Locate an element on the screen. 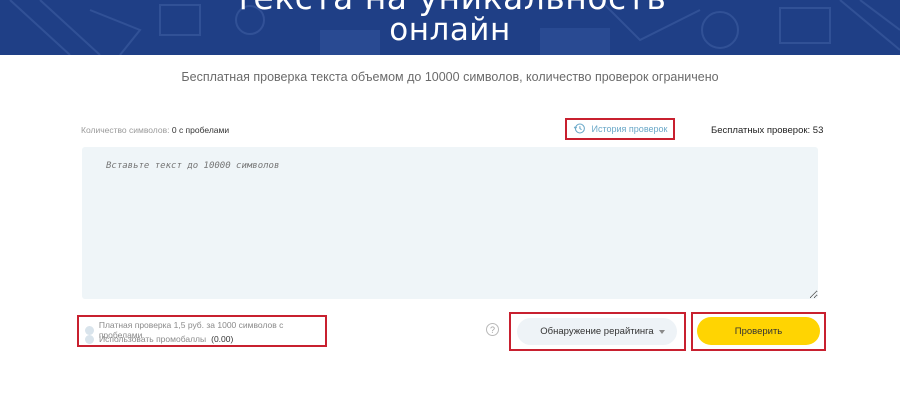 This screenshot has height=404, width=900. character-counter-label: Количество символов: is located at coordinates (125, 130).